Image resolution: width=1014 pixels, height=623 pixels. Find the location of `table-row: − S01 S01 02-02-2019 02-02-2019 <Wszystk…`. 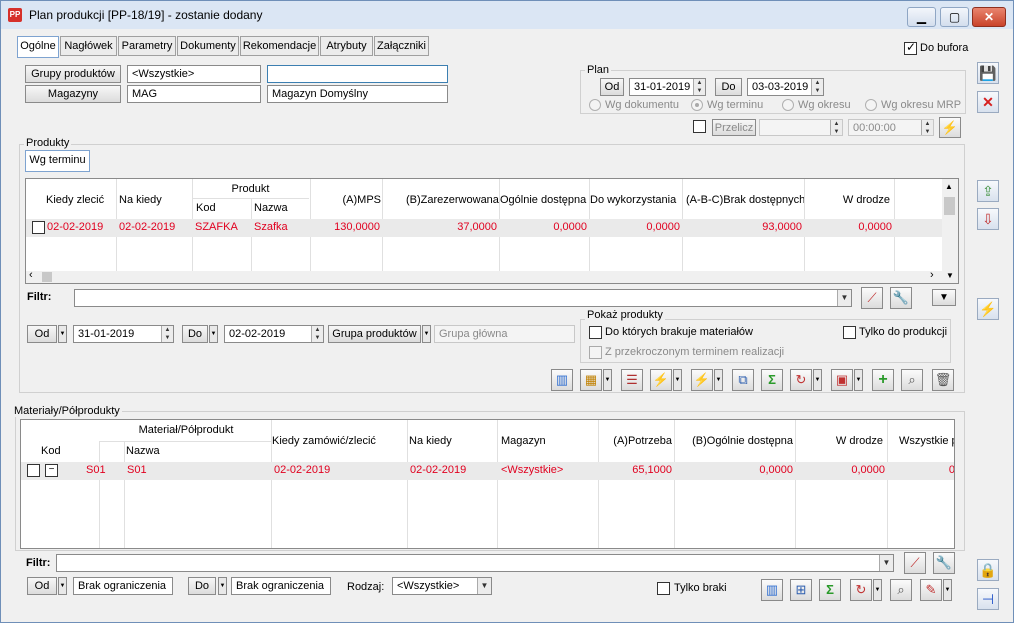

table-row: − S01 S01 02-02-2019 02-02-2019 <Wszystk… is located at coordinates (487, 471).